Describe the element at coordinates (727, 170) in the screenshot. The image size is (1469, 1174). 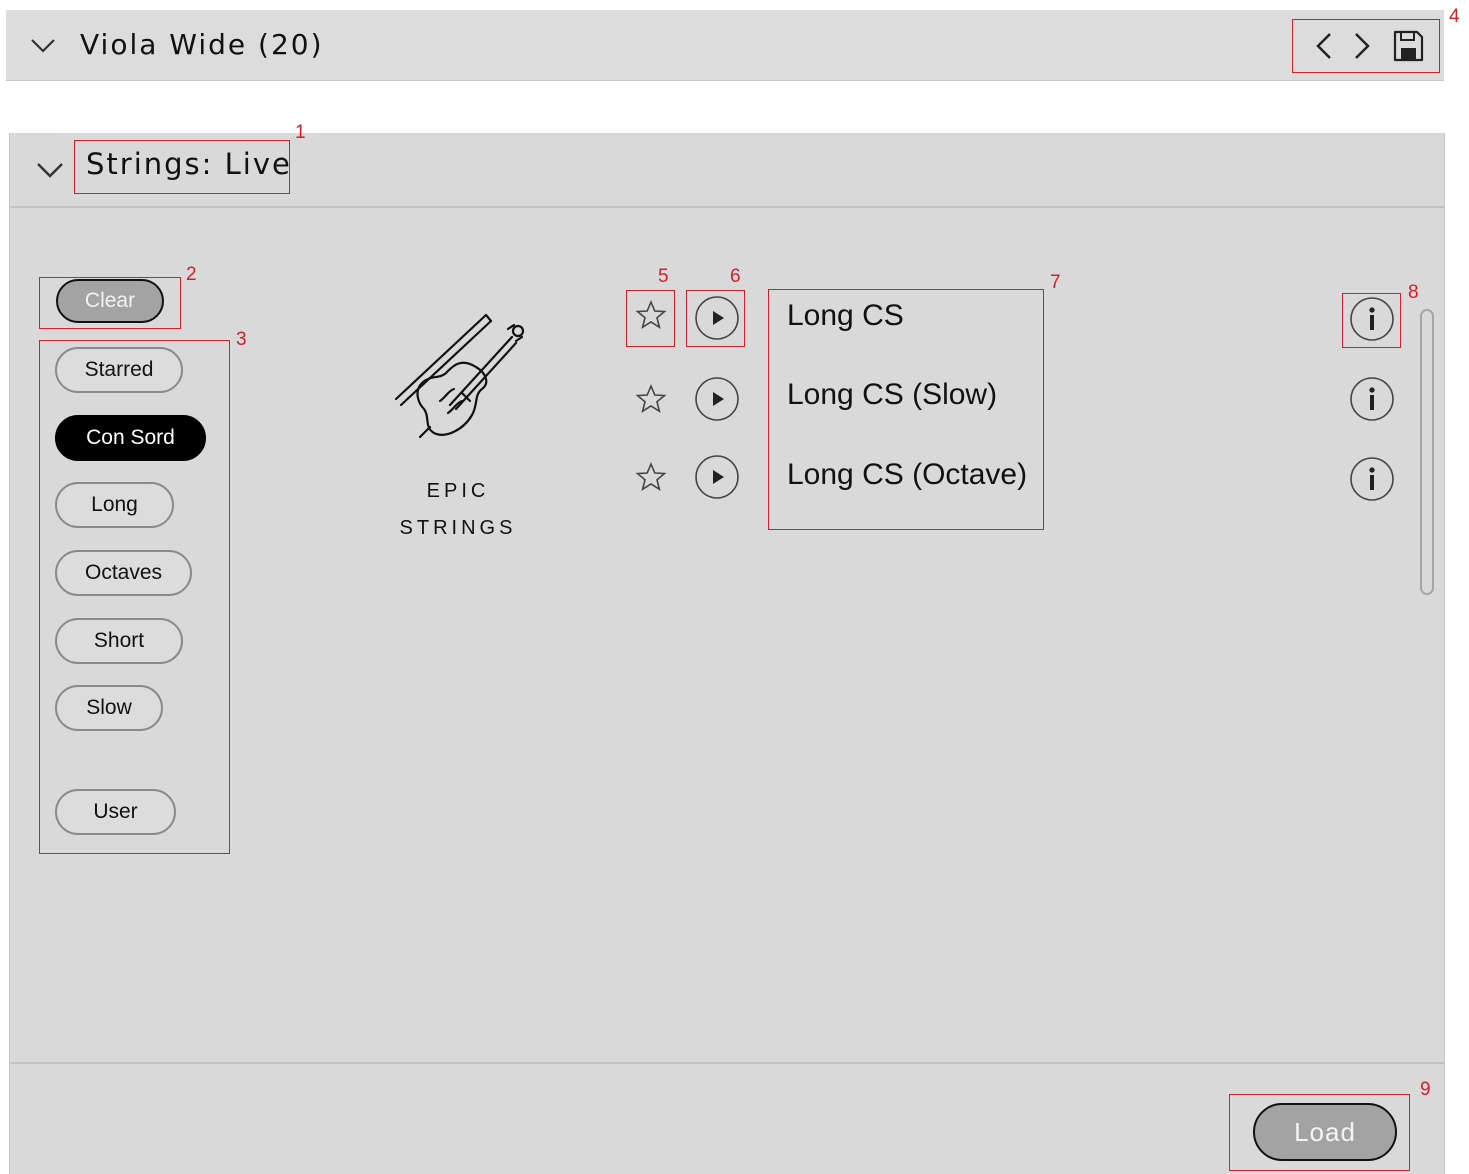
I see `panel-header: Strings: Live` at that location.